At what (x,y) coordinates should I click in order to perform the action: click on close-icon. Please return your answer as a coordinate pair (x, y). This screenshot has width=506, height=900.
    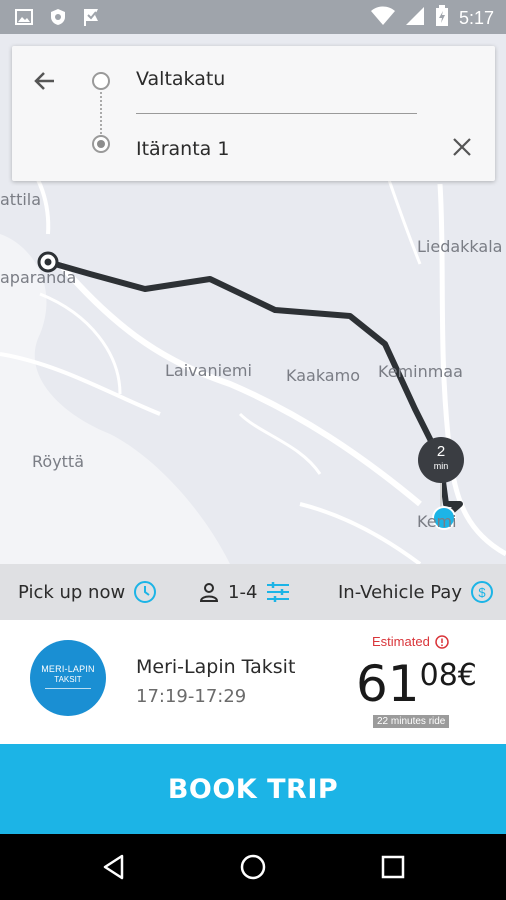
    Looking at the image, I should click on (462, 147).